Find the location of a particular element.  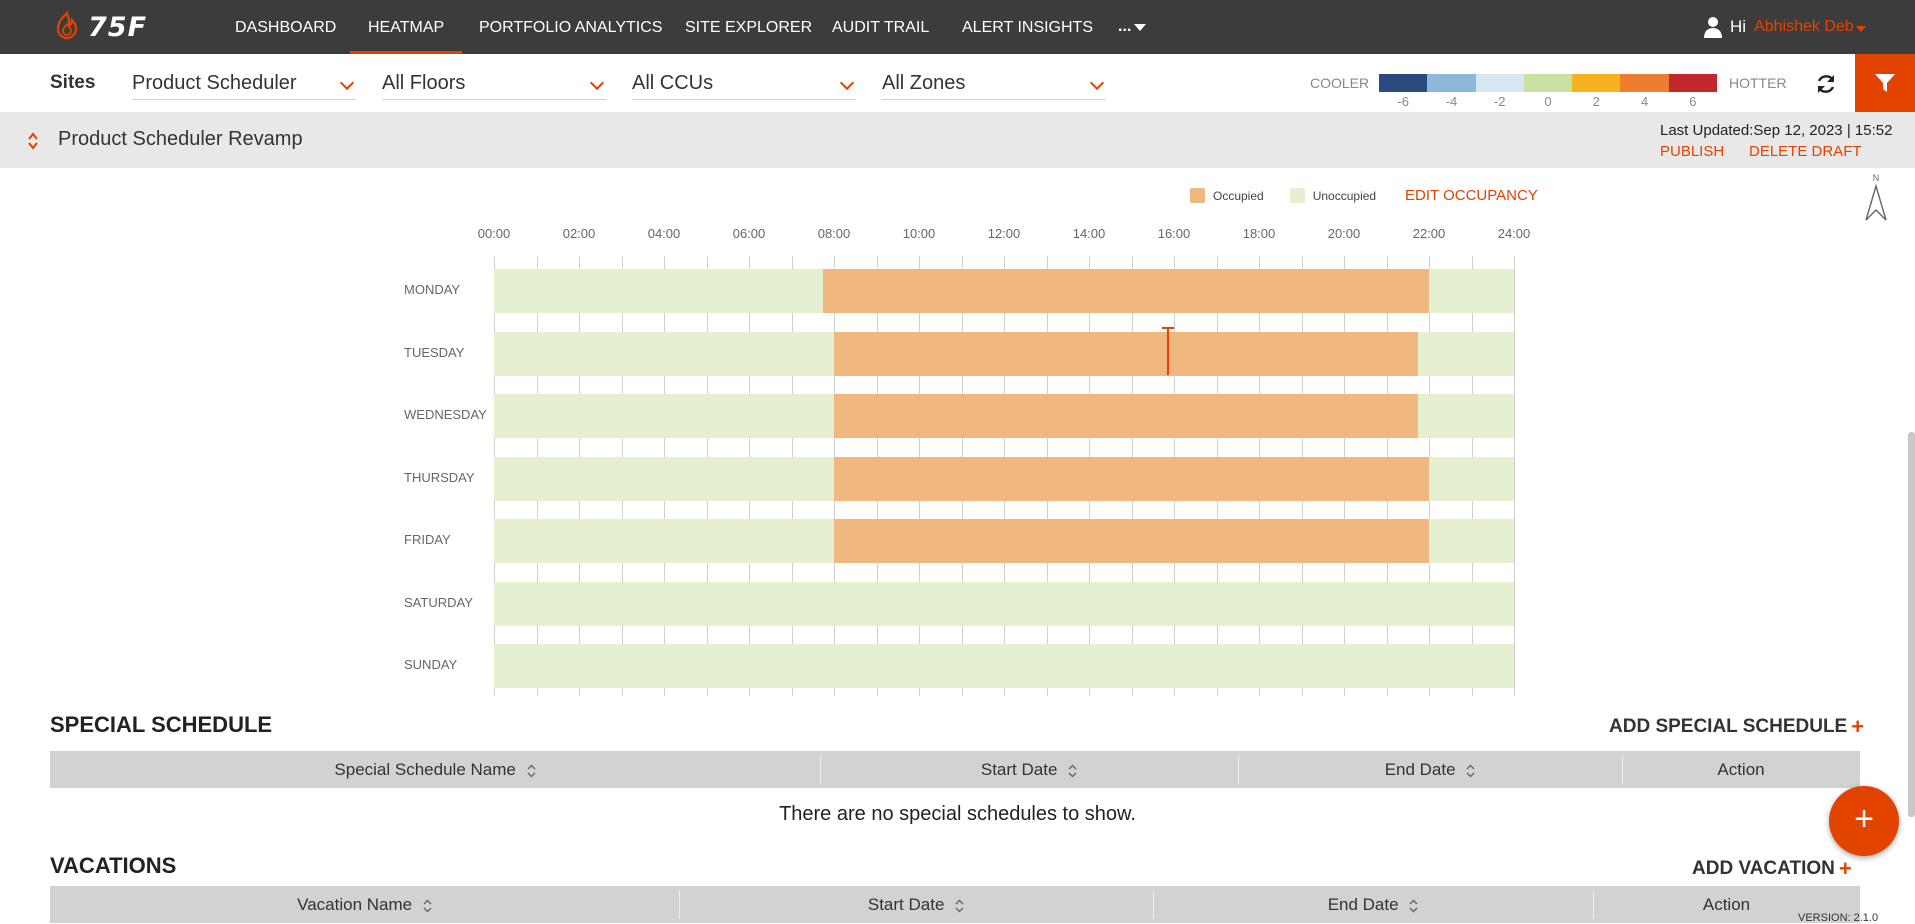

temperature-color-scale is located at coordinates (1548, 83).